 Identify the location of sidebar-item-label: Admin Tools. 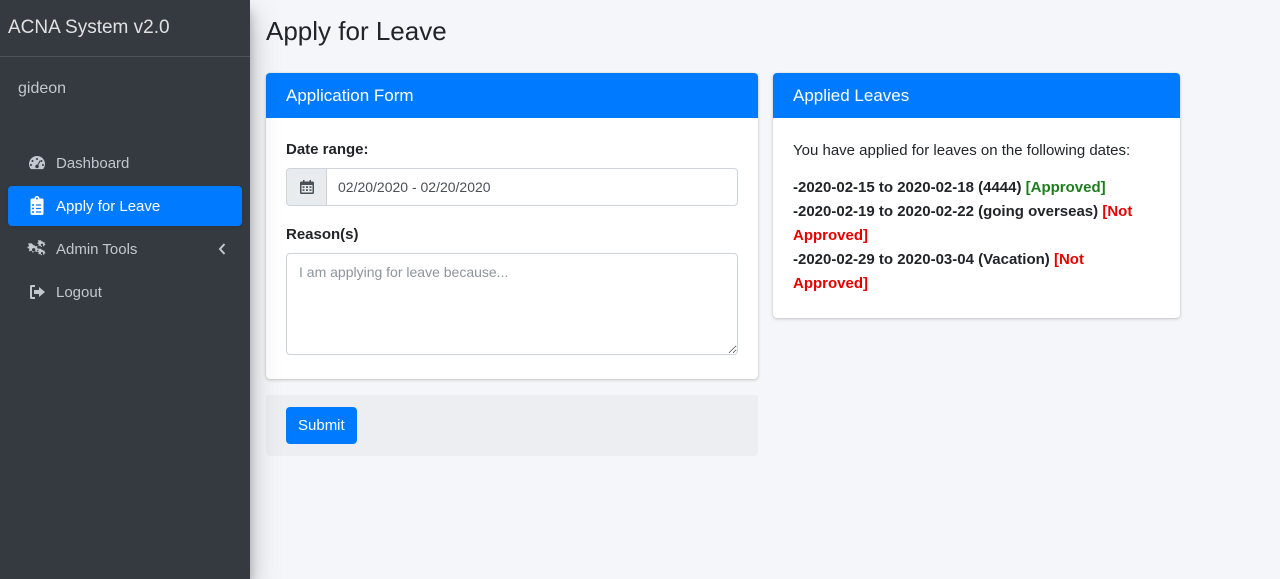
(97, 249).